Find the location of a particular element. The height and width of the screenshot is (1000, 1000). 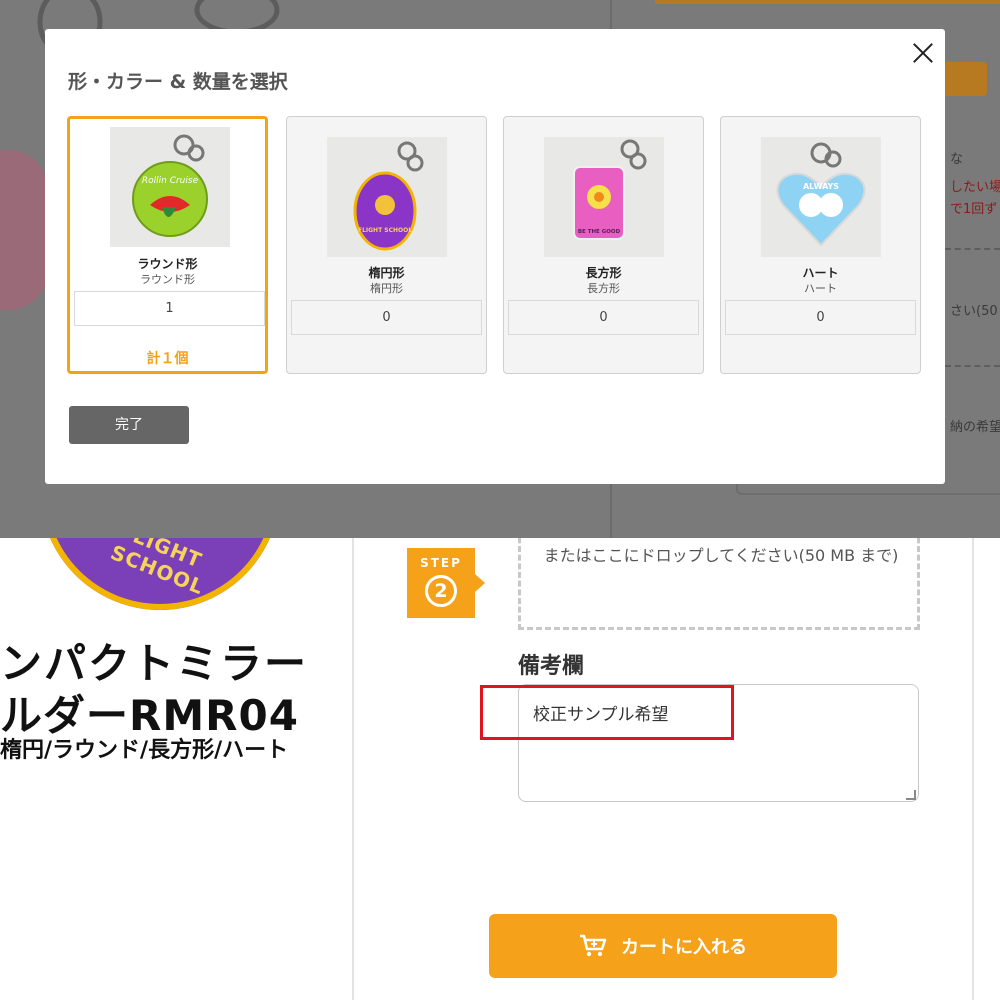

done-button: 完了 is located at coordinates (129, 425).